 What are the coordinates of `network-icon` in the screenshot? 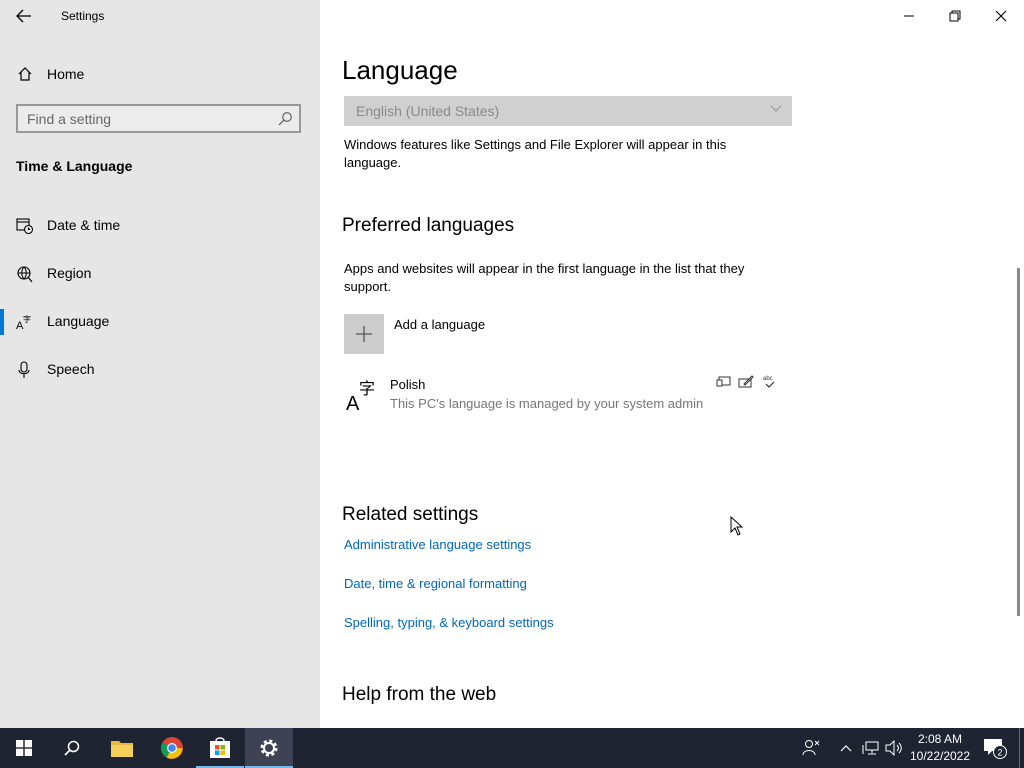 It's located at (870, 748).